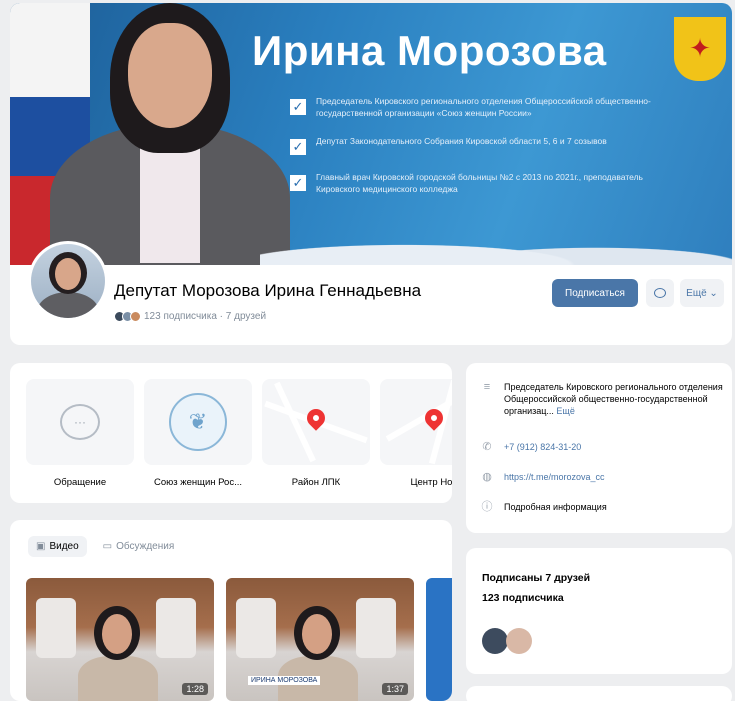  I want to click on coat-of-arms-icon: ✦, so click(700, 49).